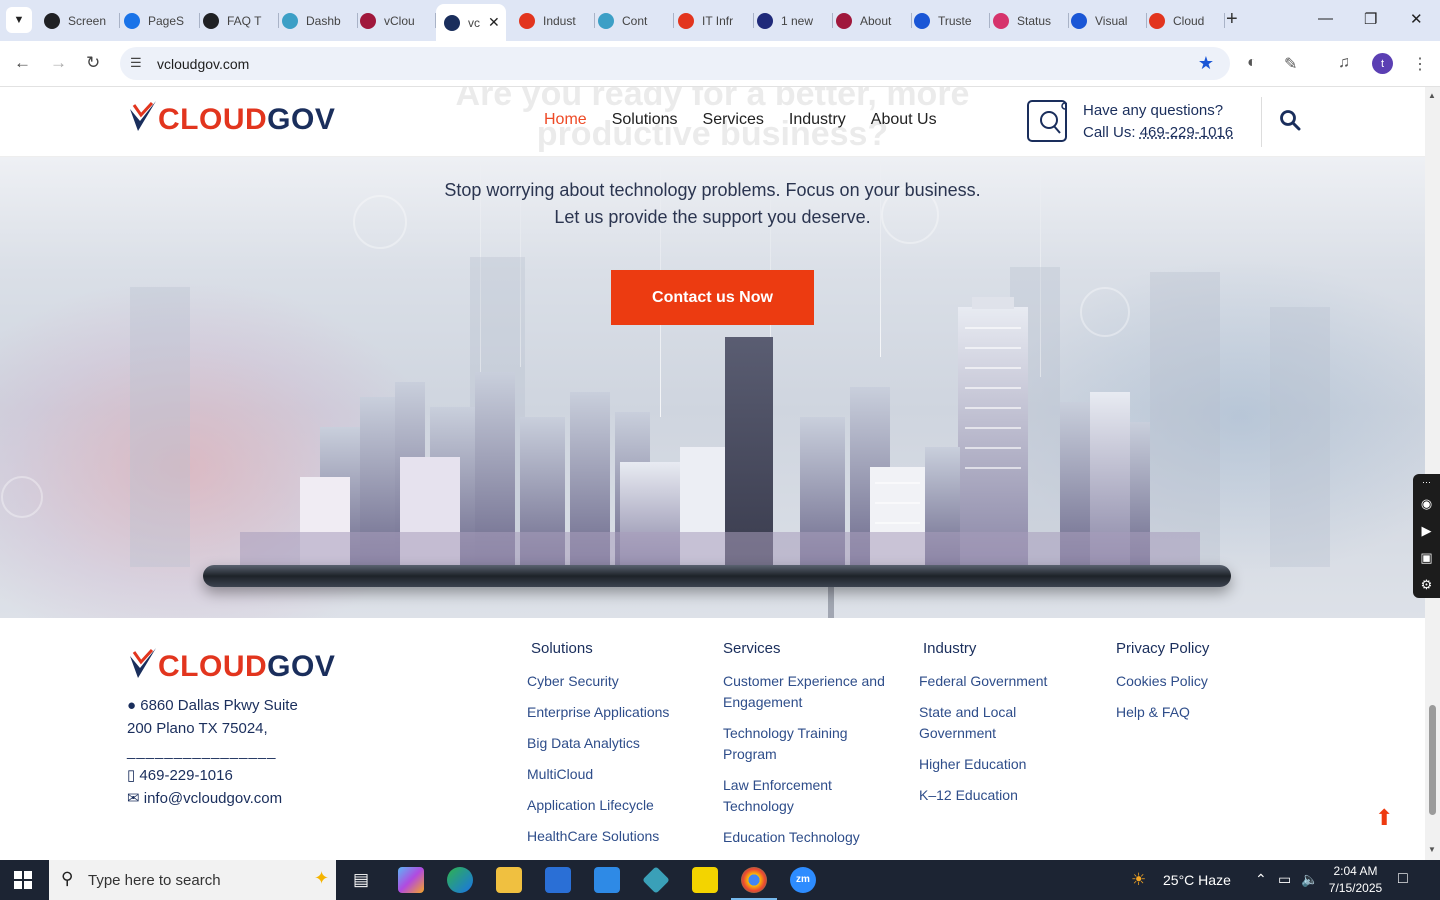 The width and height of the screenshot is (1440, 900). I want to click on browser-tab: vc ✕, so click(471, 22).